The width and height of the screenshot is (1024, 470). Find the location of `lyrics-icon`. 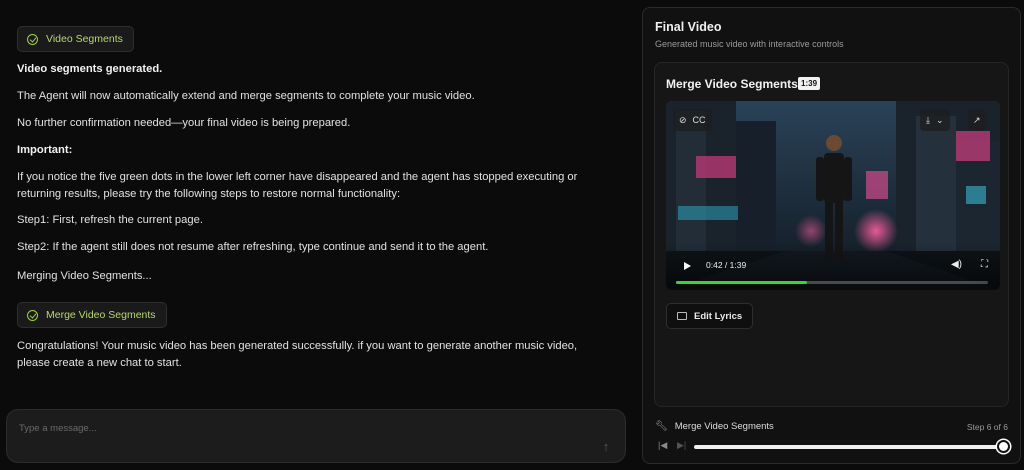

lyrics-icon is located at coordinates (682, 316).